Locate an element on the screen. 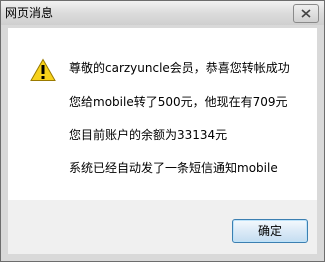 The image size is (325, 262). title-bar: 网页消息 is located at coordinates (162, 13).